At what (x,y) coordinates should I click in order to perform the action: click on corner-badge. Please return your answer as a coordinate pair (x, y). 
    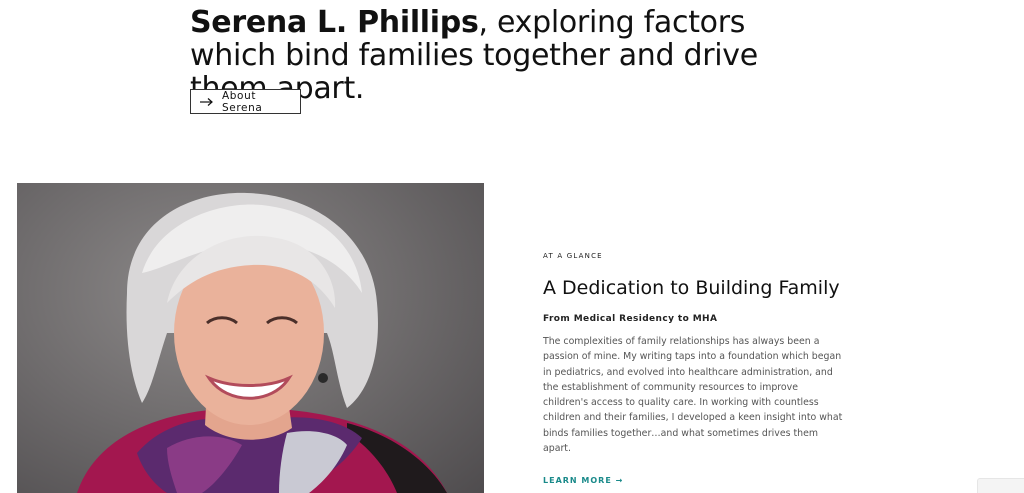
    Looking at the image, I should click on (1000, 485).